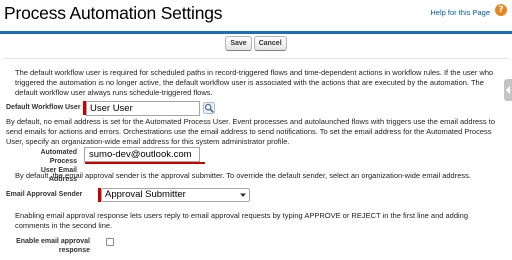  Describe the element at coordinates (145, 163) in the screenshot. I see `error-underline` at that location.